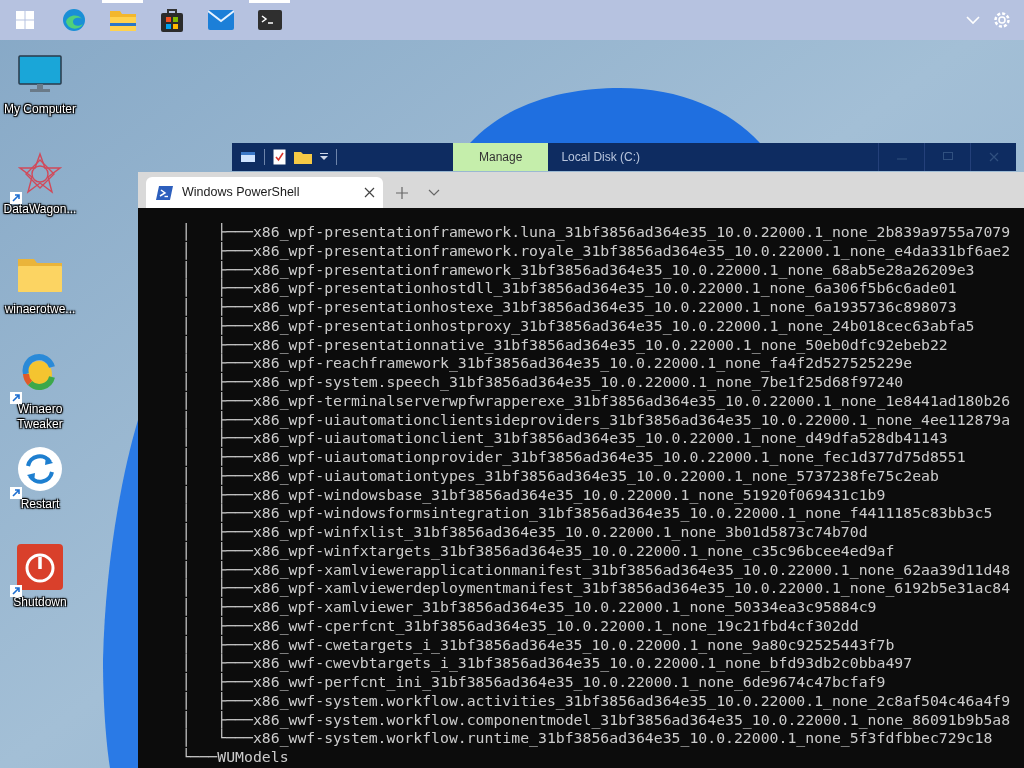  Describe the element at coordinates (528, 607) in the screenshot. I see `terminal-line: │ ├───x86_wpf-xamlviewer_31bf3856ad364e35_10.0.22000.1_none_50334ea3c95884c9` at that location.